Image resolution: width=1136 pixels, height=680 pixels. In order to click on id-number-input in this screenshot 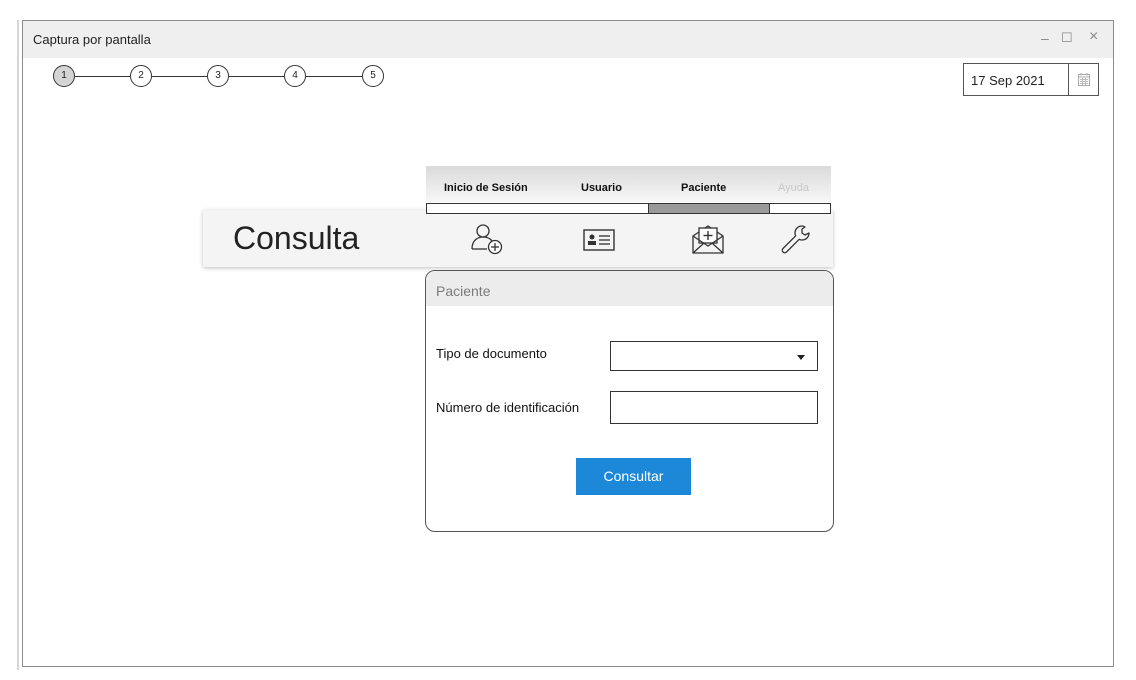, I will do `click(714, 407)`.